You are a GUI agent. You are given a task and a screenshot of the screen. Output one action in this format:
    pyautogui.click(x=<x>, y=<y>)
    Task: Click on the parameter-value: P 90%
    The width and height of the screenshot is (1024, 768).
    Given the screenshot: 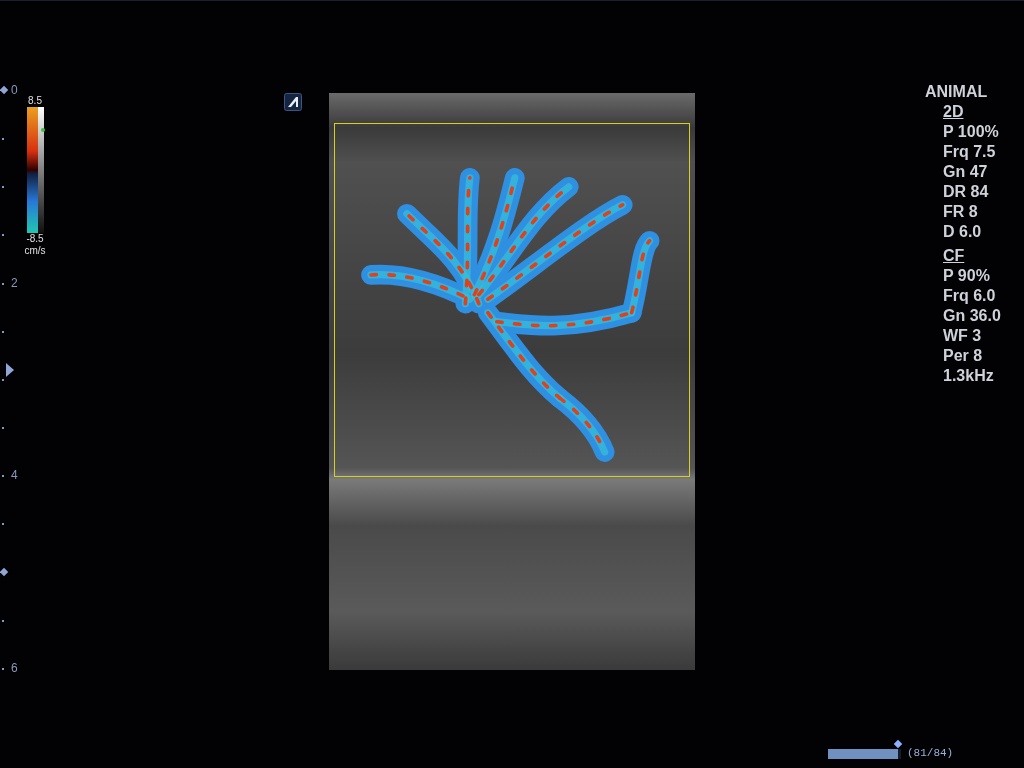 What is the action you would take?
    pyautogui.click(x=967, y=276)
    